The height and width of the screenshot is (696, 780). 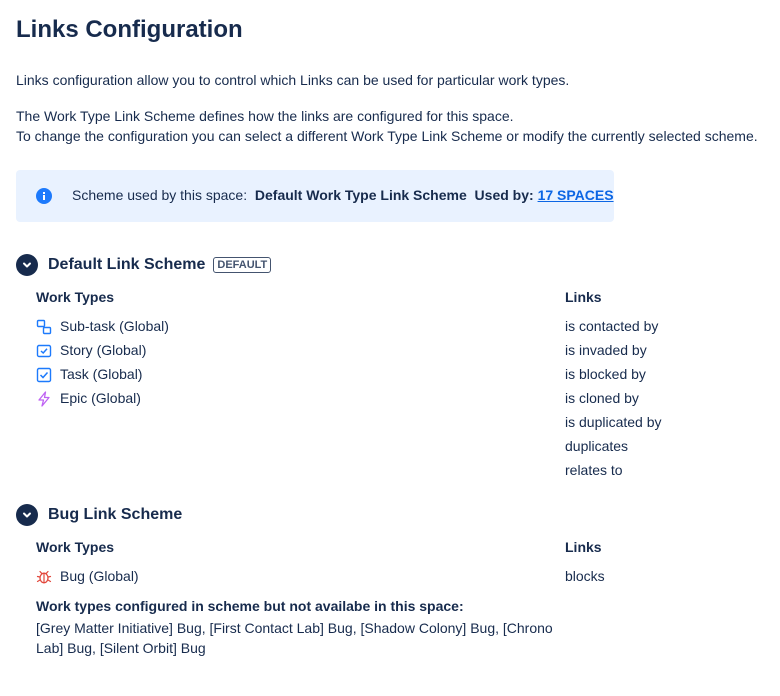 I want to click on work-type-item: Bug (Global), so click(x=87, y=576).